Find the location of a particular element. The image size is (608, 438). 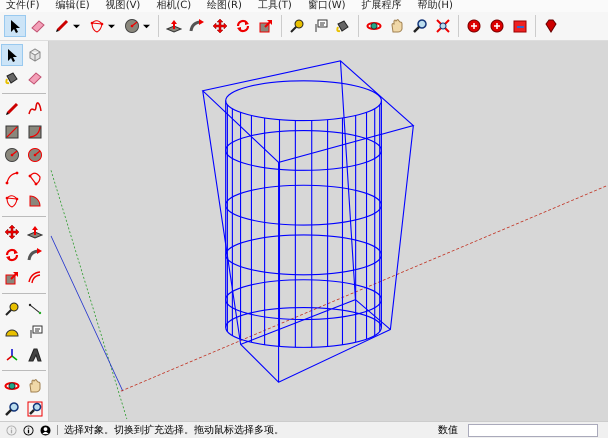

cube-icon is located at coordinates (35, 55).